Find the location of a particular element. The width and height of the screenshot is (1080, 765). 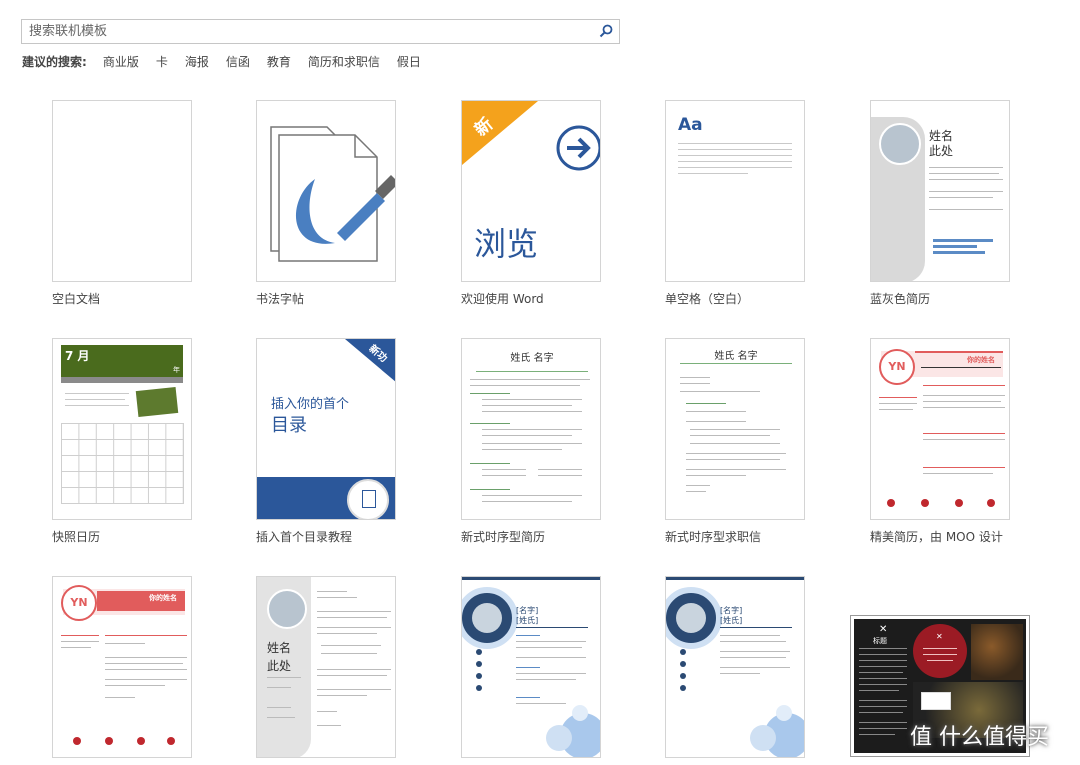

template-caption: 快照日历 is located at coordinates (76, 537).